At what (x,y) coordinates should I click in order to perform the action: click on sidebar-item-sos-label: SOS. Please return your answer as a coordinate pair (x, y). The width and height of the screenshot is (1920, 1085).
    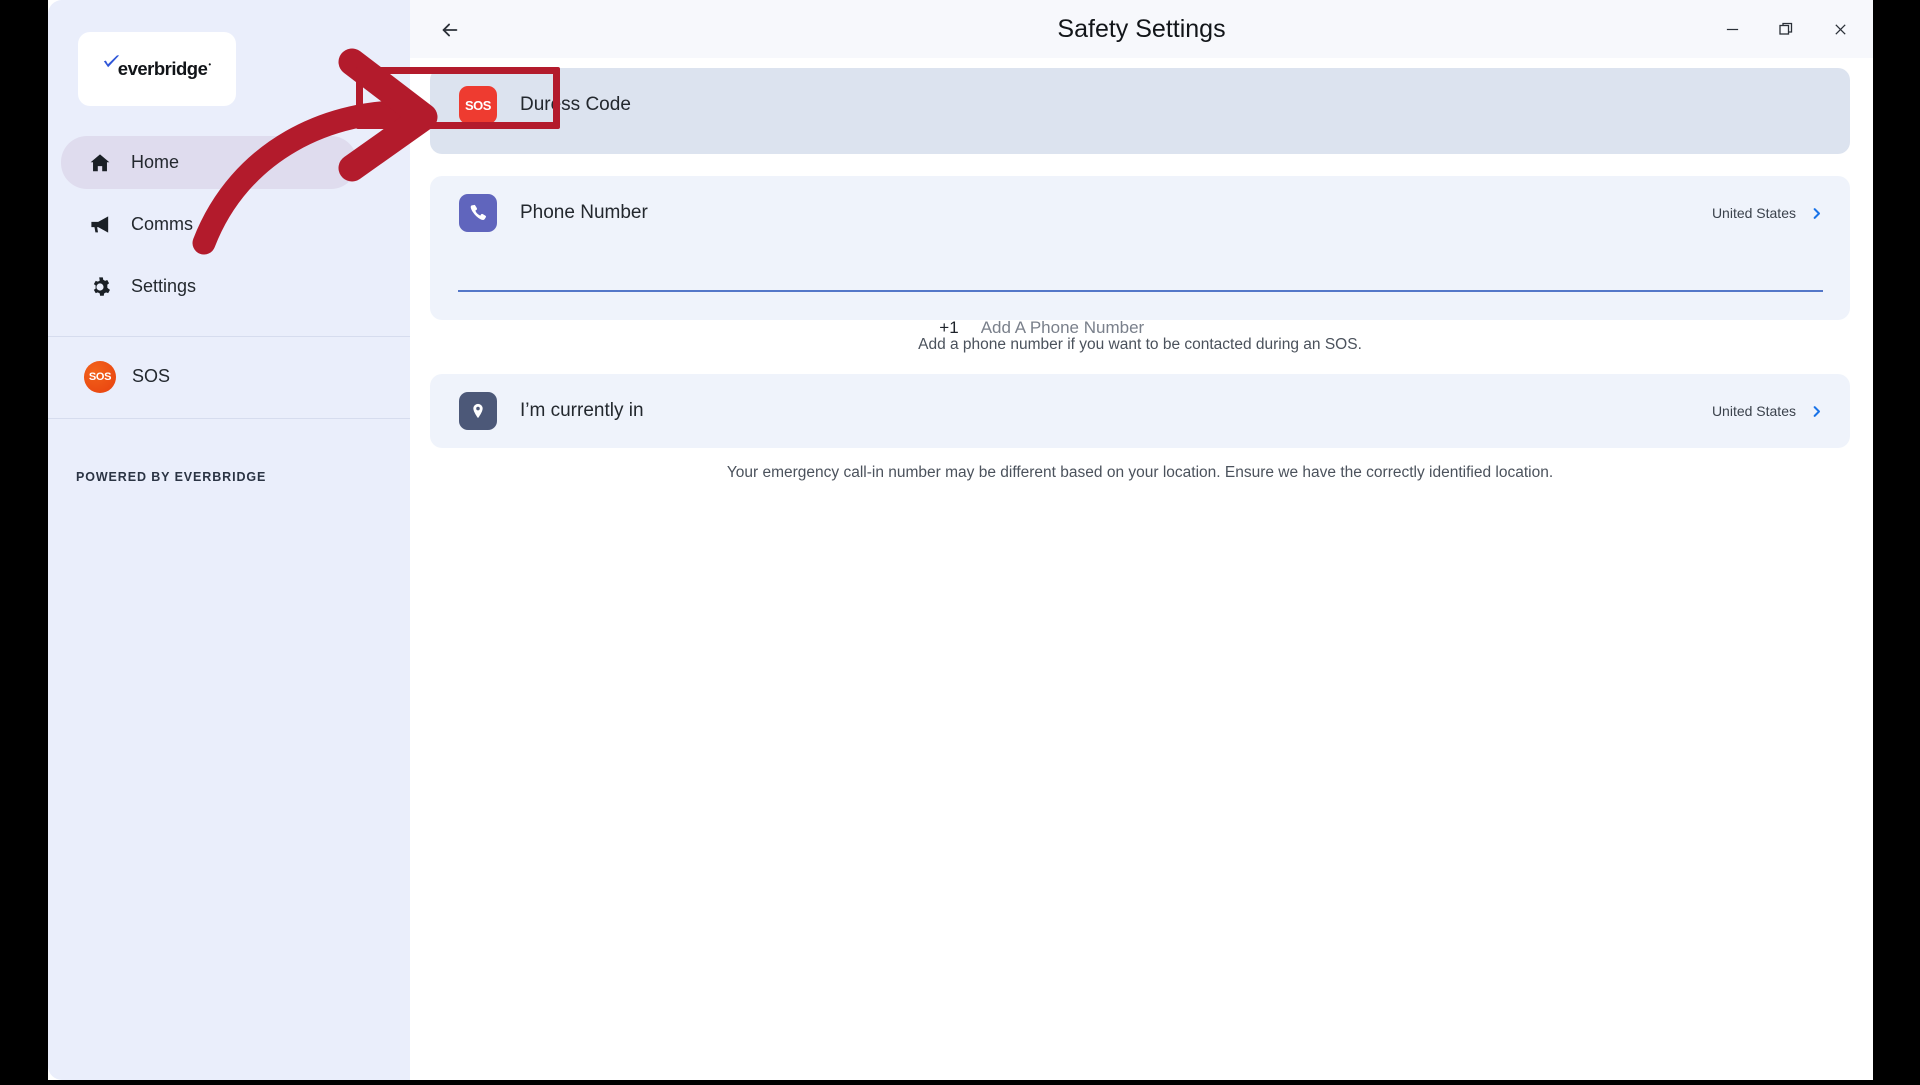
    Looking at the image, I should click on (151, 376).